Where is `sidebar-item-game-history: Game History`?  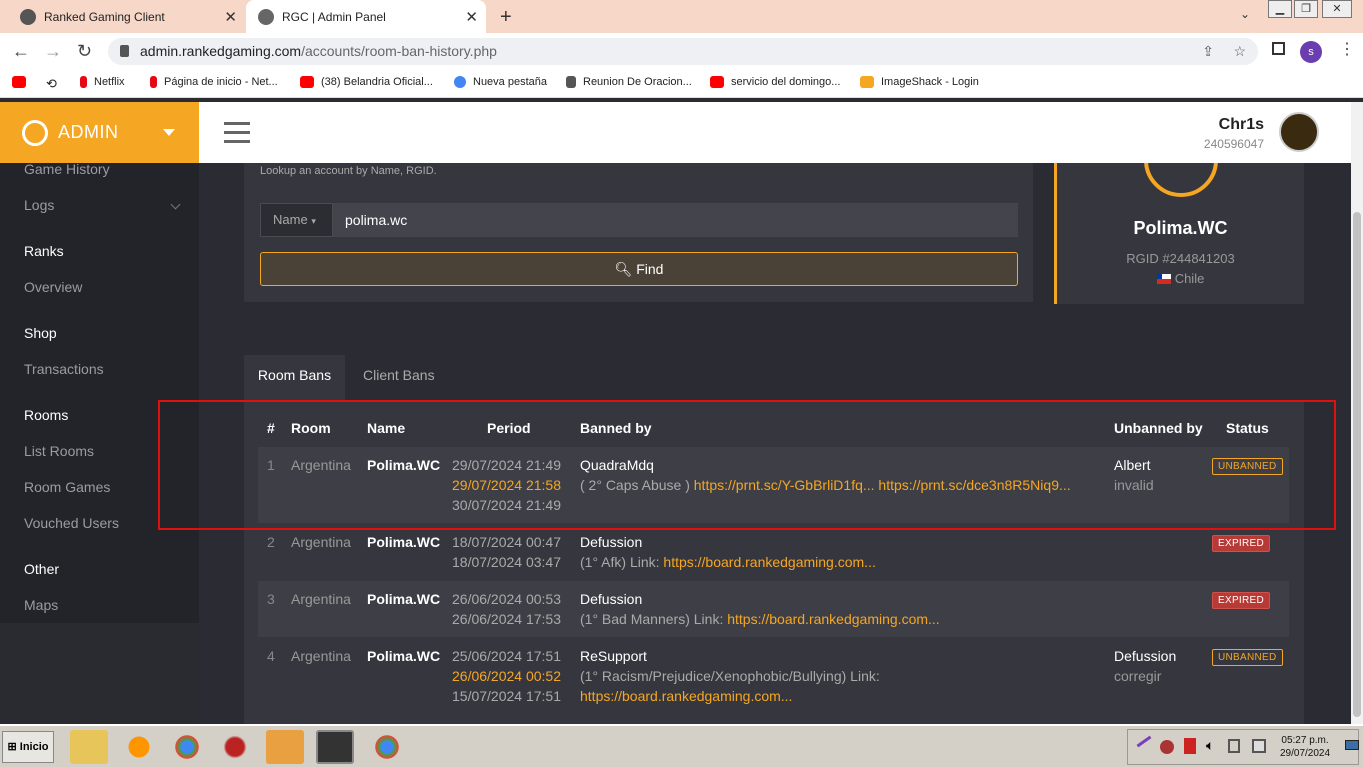 sidebar-item-game-history: Game History is located at coordinates (67, 169).